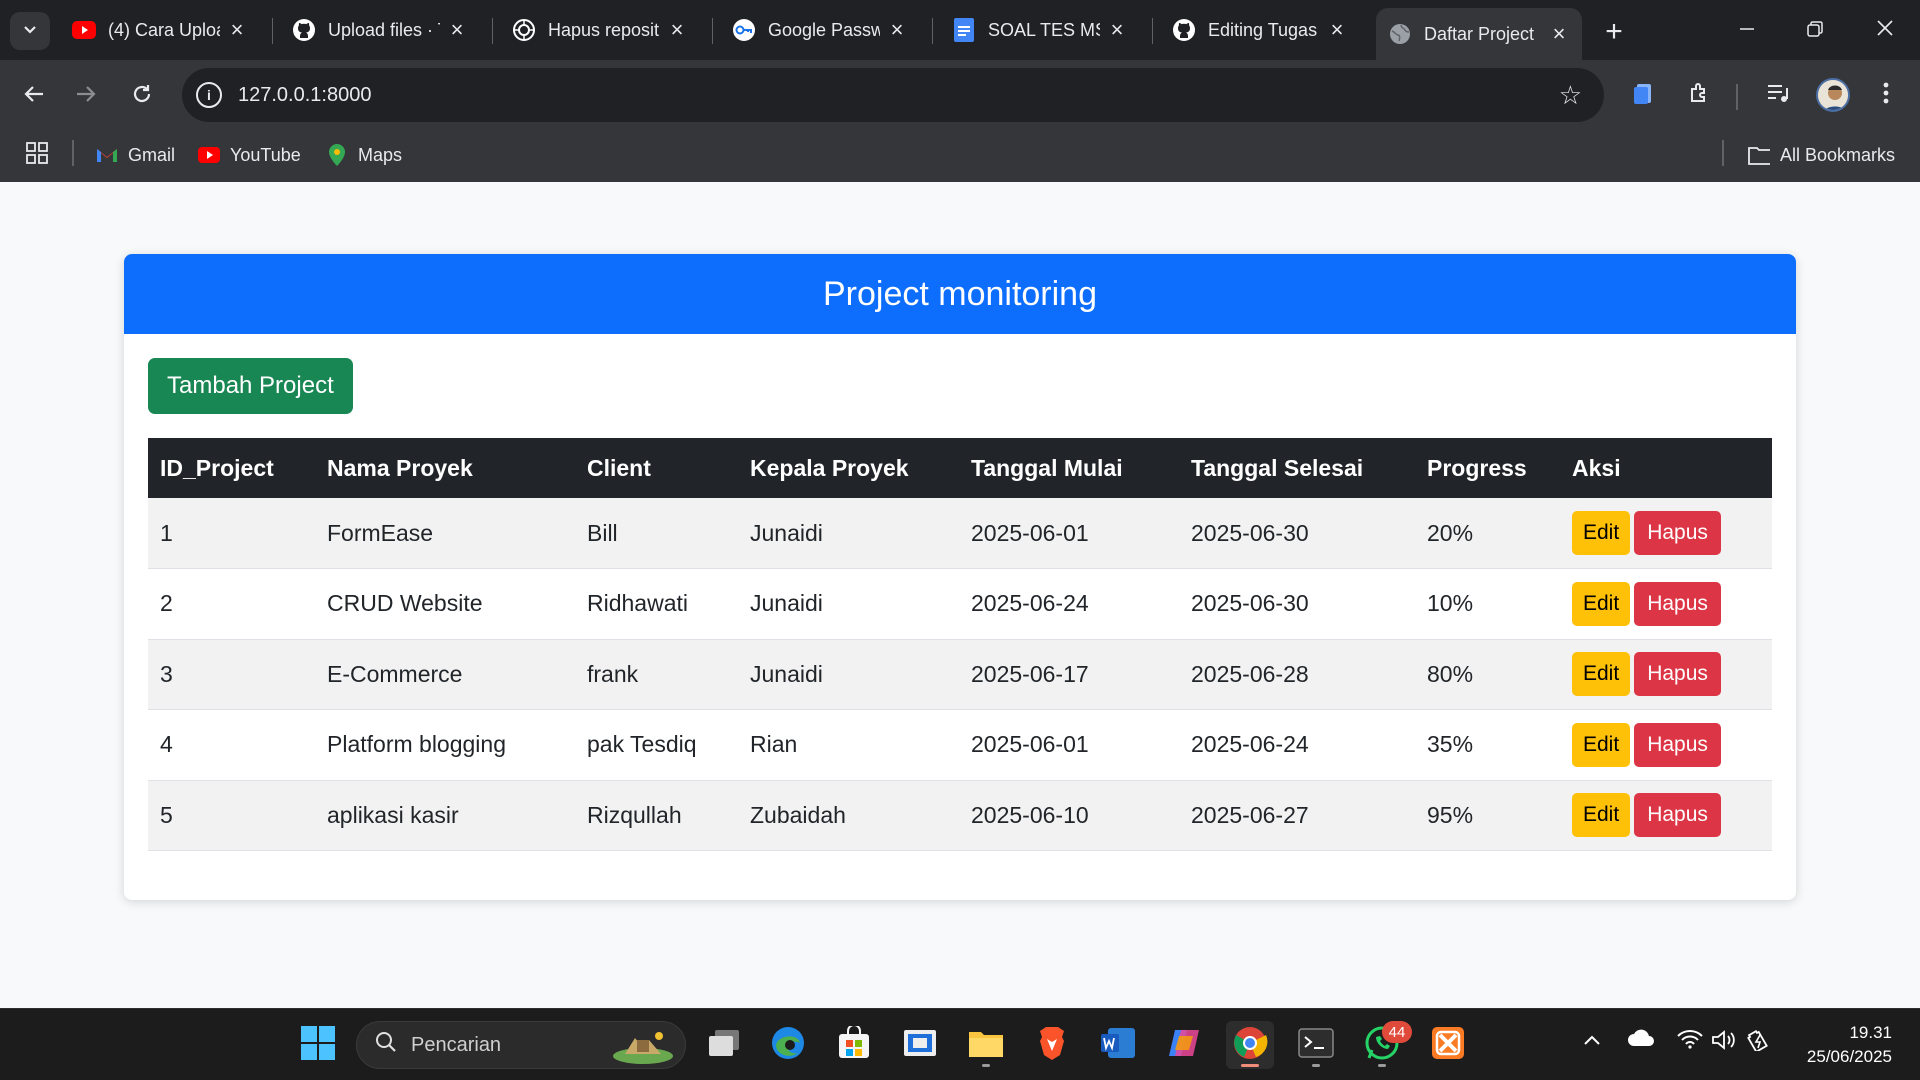 The height and width of the screenshot is (1080, 1920). I want to click on onedrive-button, so click(1641, 1041).